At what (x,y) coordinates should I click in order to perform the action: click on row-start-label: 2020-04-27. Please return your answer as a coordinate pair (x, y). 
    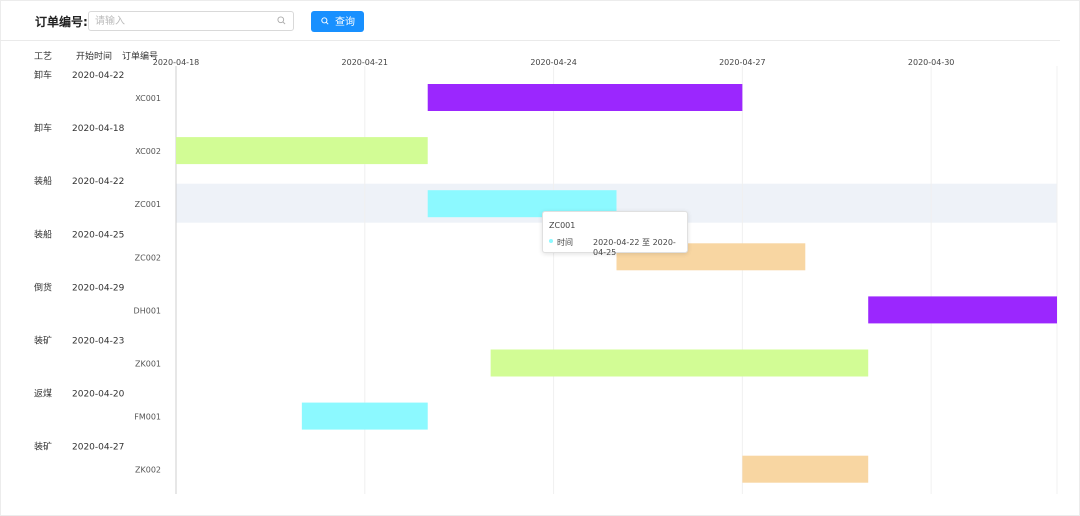
    Looking at the image, I should click on (98, 448).